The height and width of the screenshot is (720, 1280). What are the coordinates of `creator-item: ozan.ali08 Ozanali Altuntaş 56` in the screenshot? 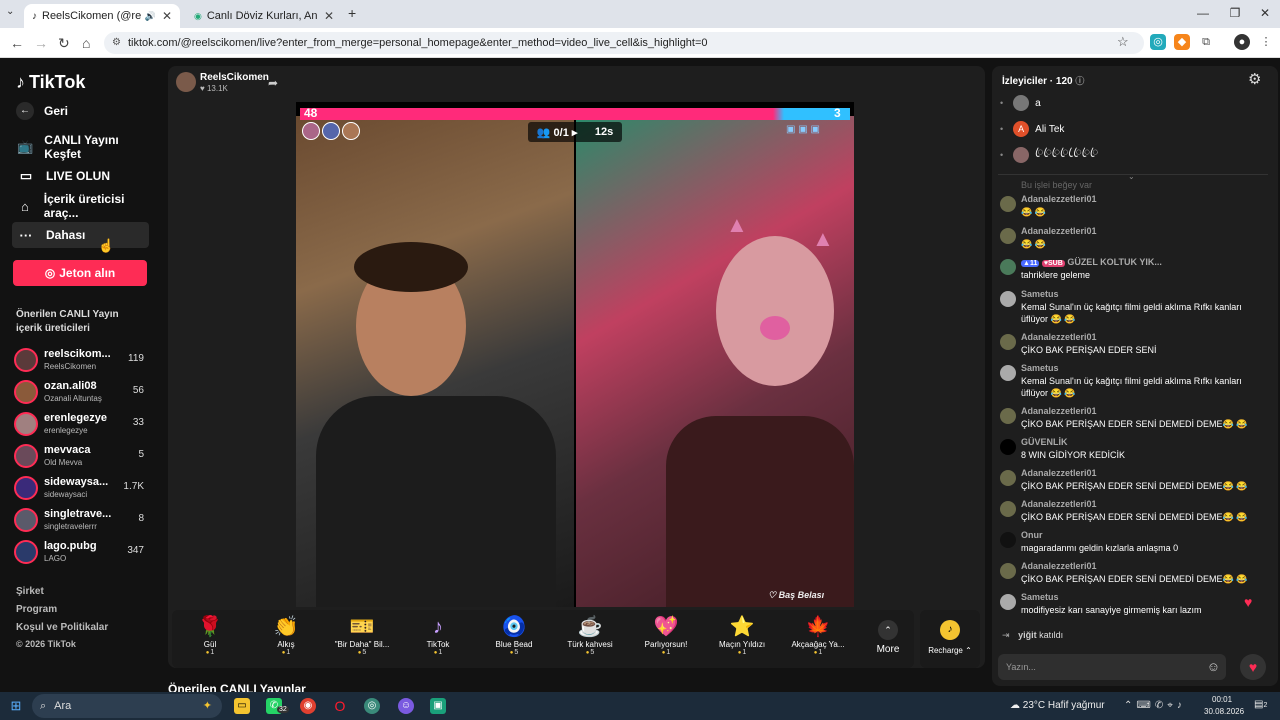 It's located at (81, 393).